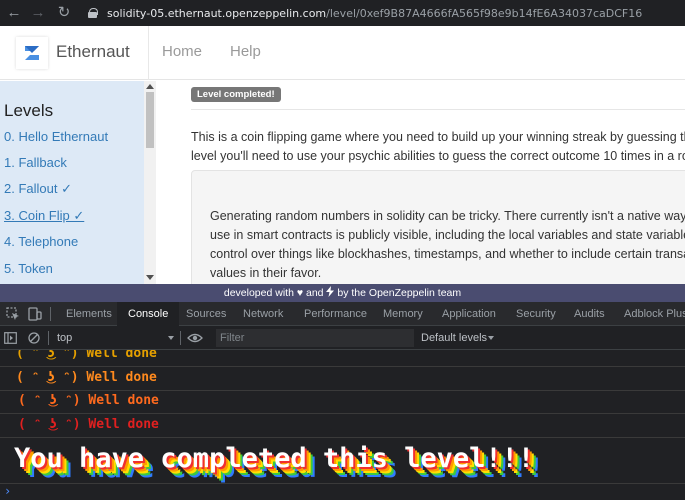 The image size is (685, 500). Describe the element at coordinates (236, 94) in the screenshot. I see `level-completed-badge: Level completed!` at that location.